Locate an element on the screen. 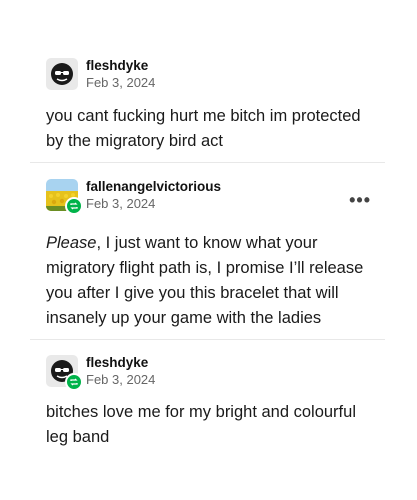  sunglasses-face-icon is located at coordinates (62, 74).